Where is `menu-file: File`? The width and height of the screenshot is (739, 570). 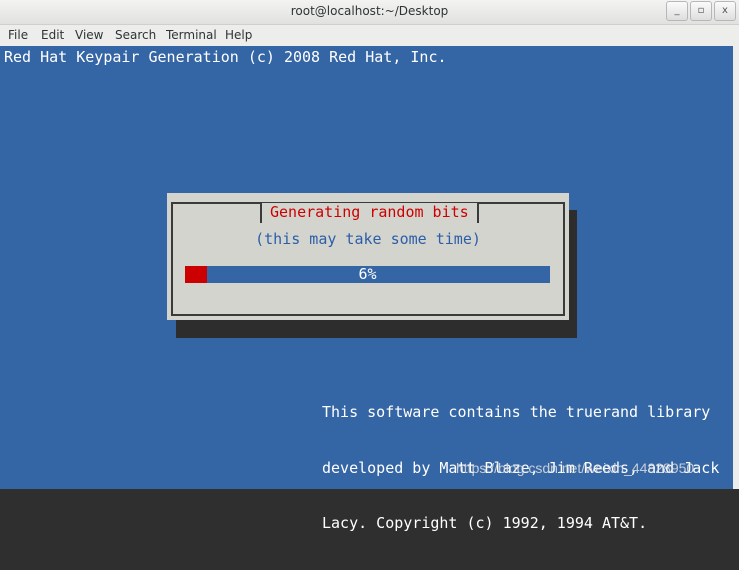 menu-file: File is located at coordinates (18, 35).